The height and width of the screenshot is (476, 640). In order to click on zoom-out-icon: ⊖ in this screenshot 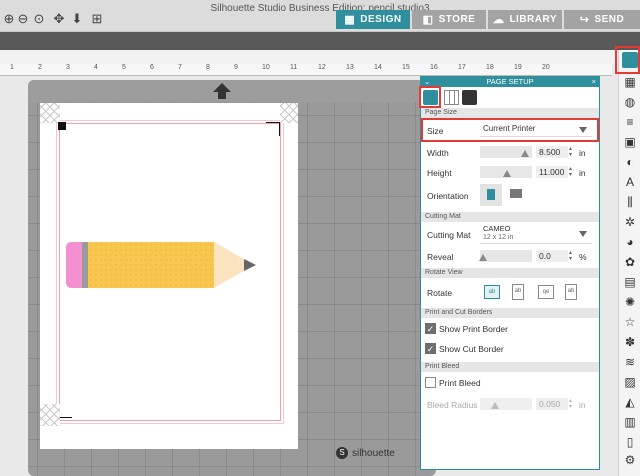, I will do `click(23, 19)`.